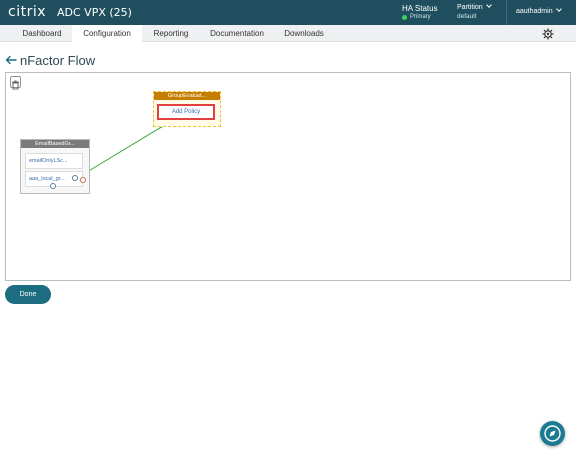 This screenshot has width=576, height=457. I want to click on compass-icon, so click(552, 433).